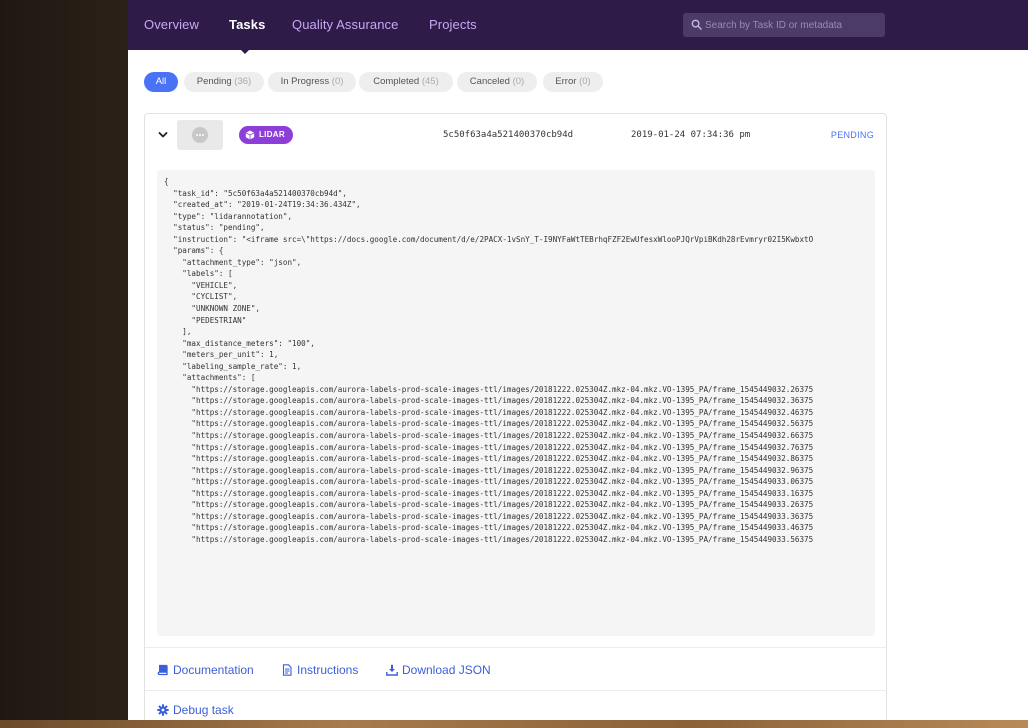 The width and height of the screenshot is (1028, 728). What do you see at coordinates (245, 52) in the screenshot?
I see `active-tab-indicator` at bounding box center [245, 52].